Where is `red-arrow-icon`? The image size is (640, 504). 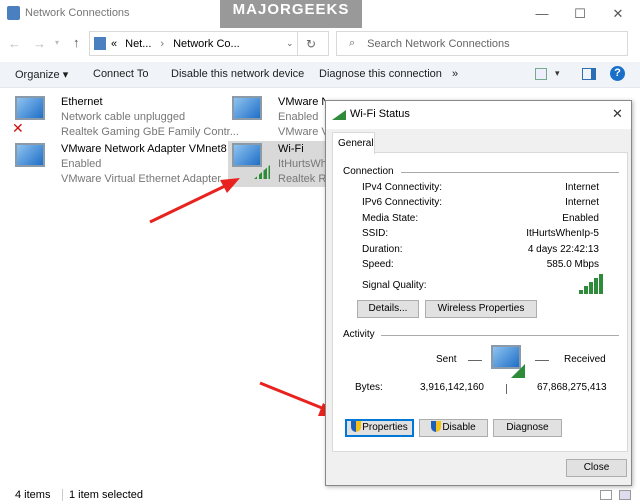
red-arrow-icon is located at coordinates (194, 201).